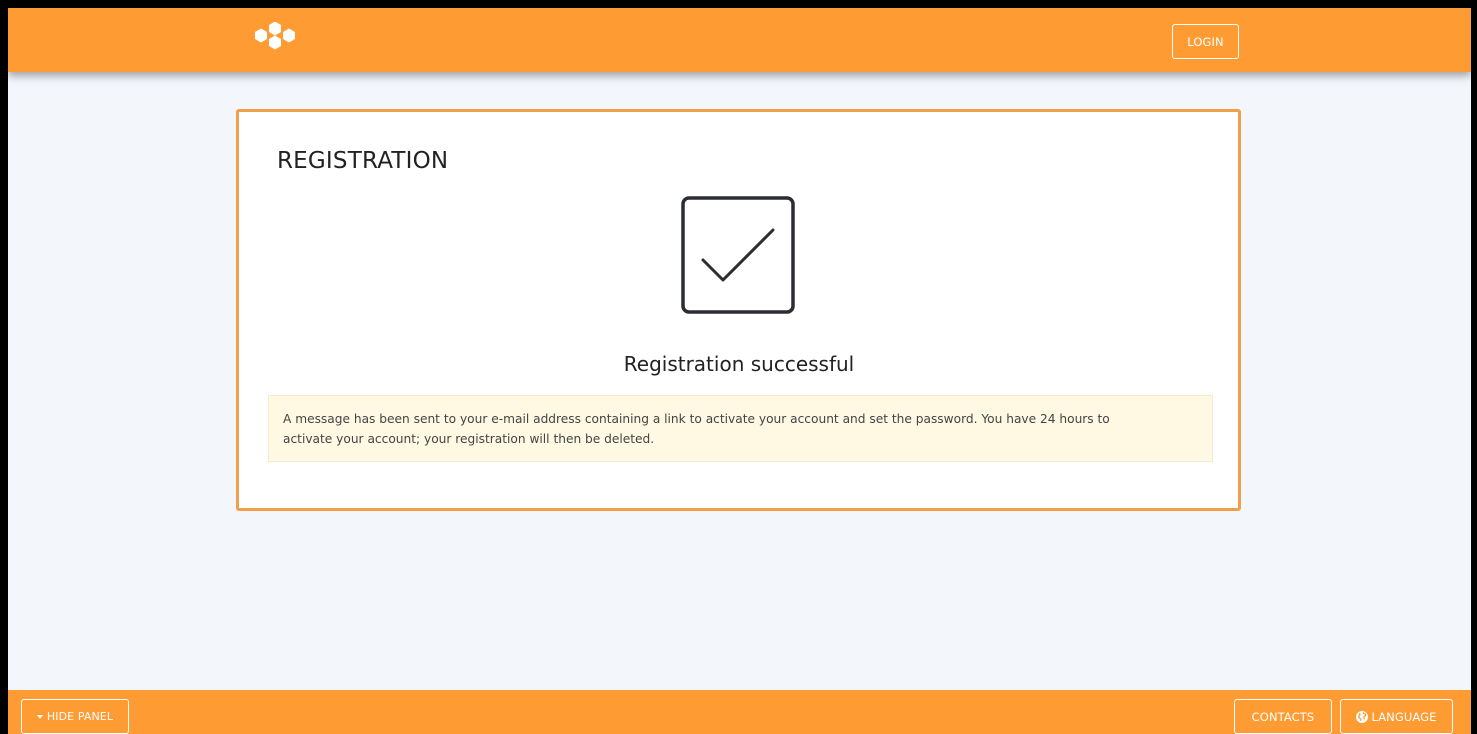 The height and width of the screenshot is (734, 1477). I want to click on hexagon-cluster-logo-icon, so click(272, 41).